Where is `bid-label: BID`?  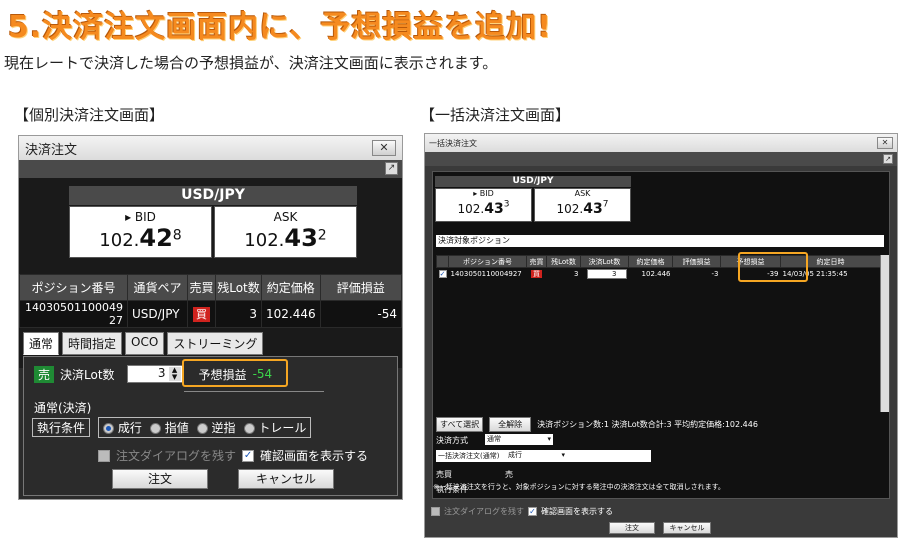
bid-label: BID is located at coordinates (145, 217).